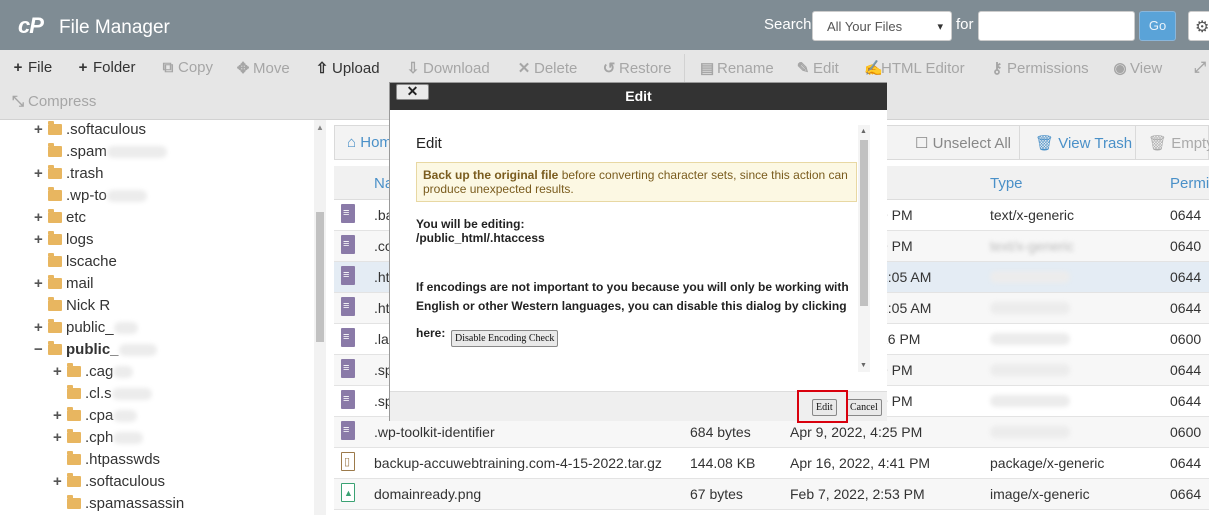  Describe the element at coordinates (38, 349) in the screenshot. I see `collapse-icon: −` at that location.